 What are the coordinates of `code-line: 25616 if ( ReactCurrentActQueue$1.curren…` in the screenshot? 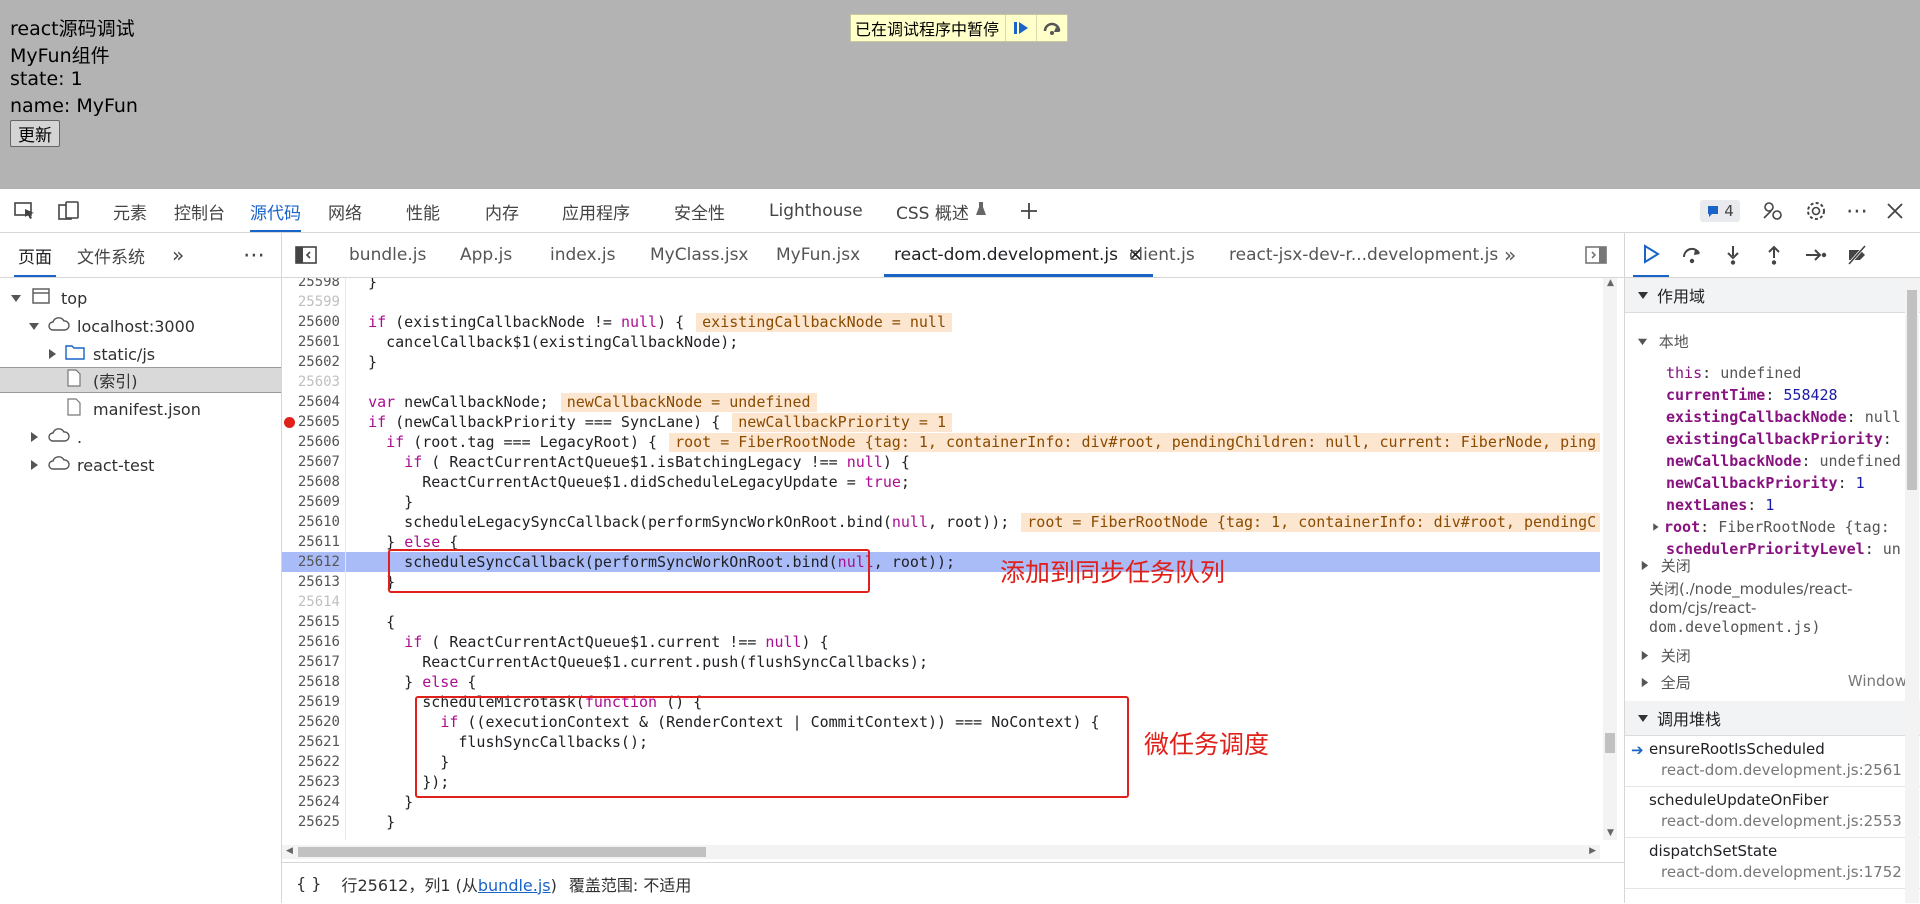 It's located at (941, 642).